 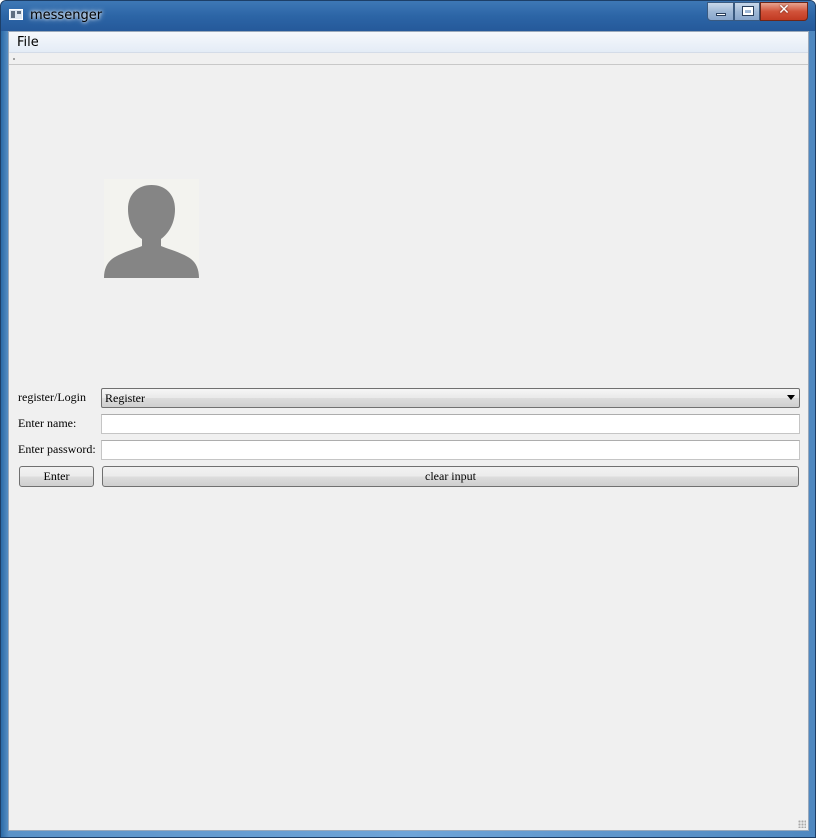 What do you see at coordinates (408, 59) in the screenshot?
I see `toolbar` at bounding box center [408, 59].